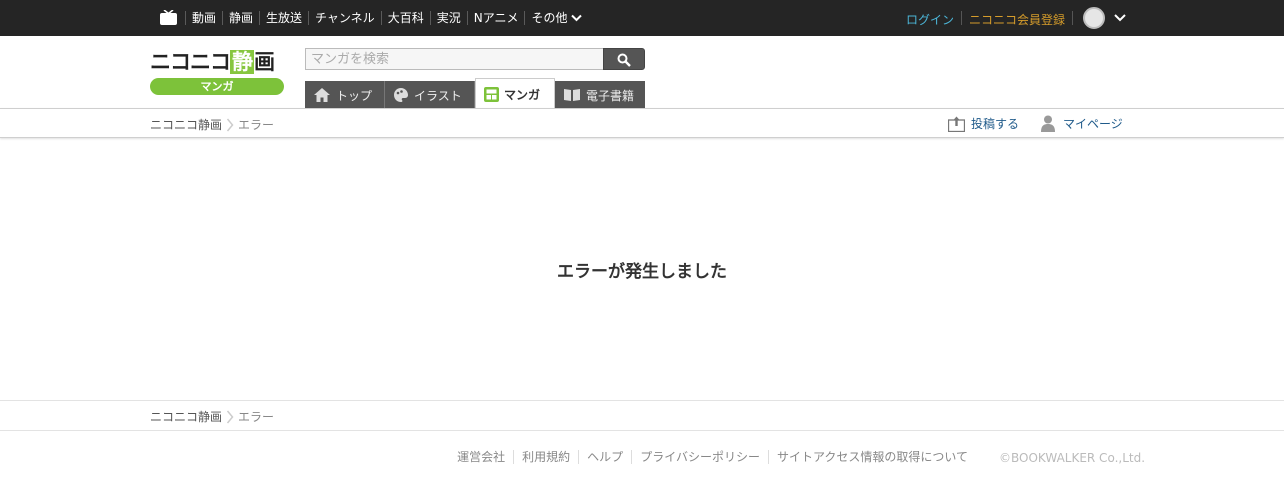 This screenshot has height=487, width=1284. What do you see at coordinates (438, 95) in the screenshot?
I see `tab-label: イラスト` at bounding box center [438, 95].